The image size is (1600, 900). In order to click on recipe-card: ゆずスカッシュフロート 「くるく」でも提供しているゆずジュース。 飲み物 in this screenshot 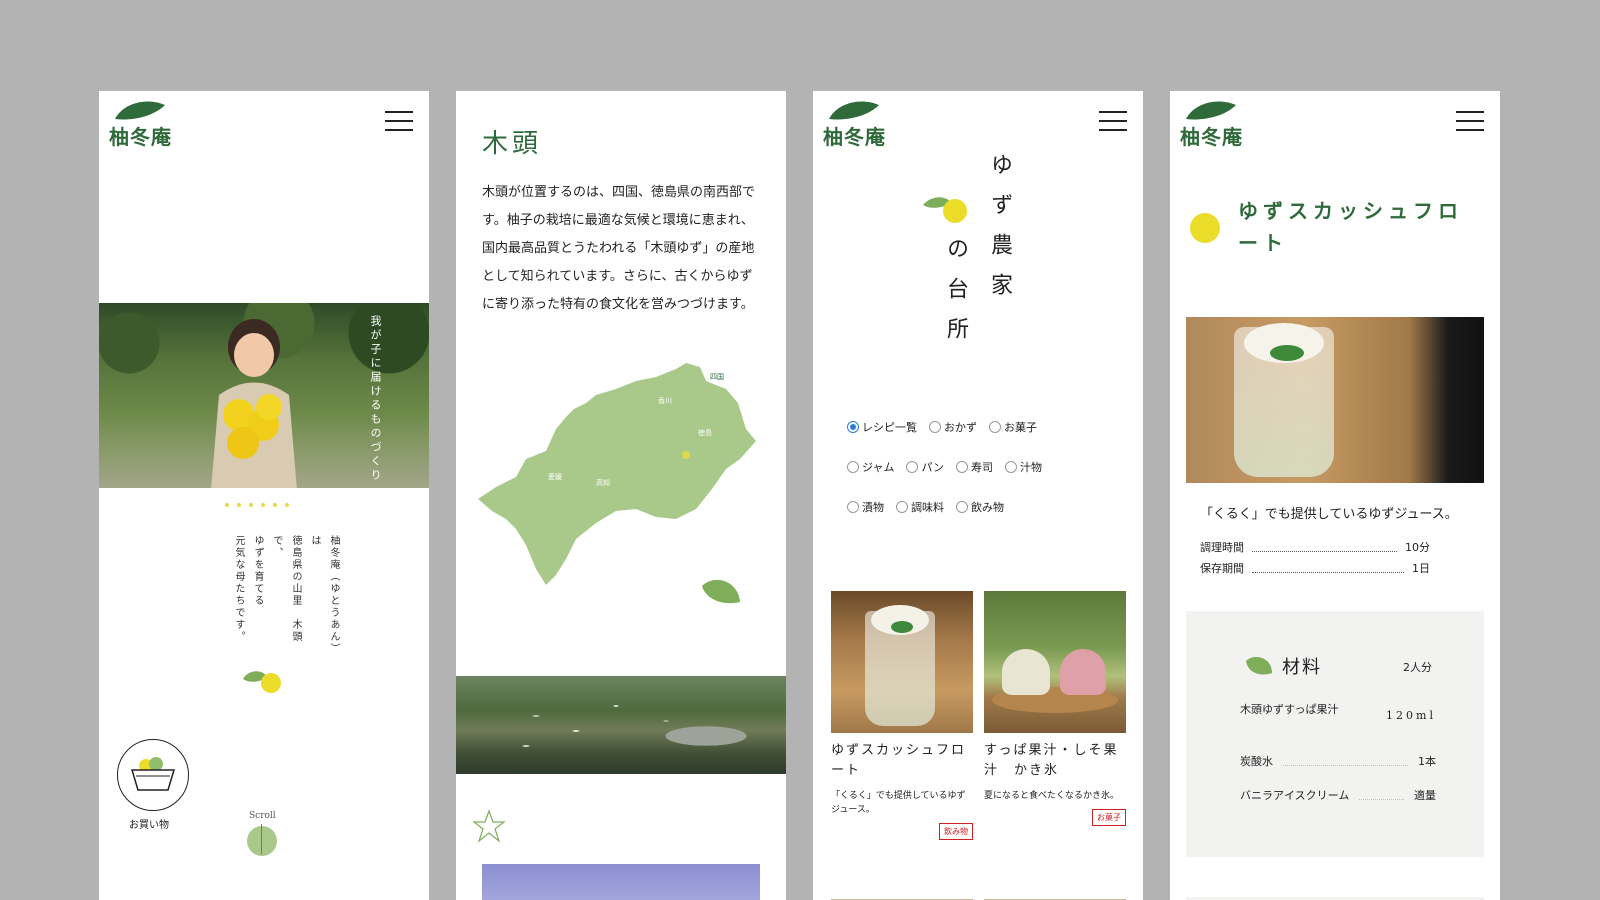, I will do `click(902, 715)`.